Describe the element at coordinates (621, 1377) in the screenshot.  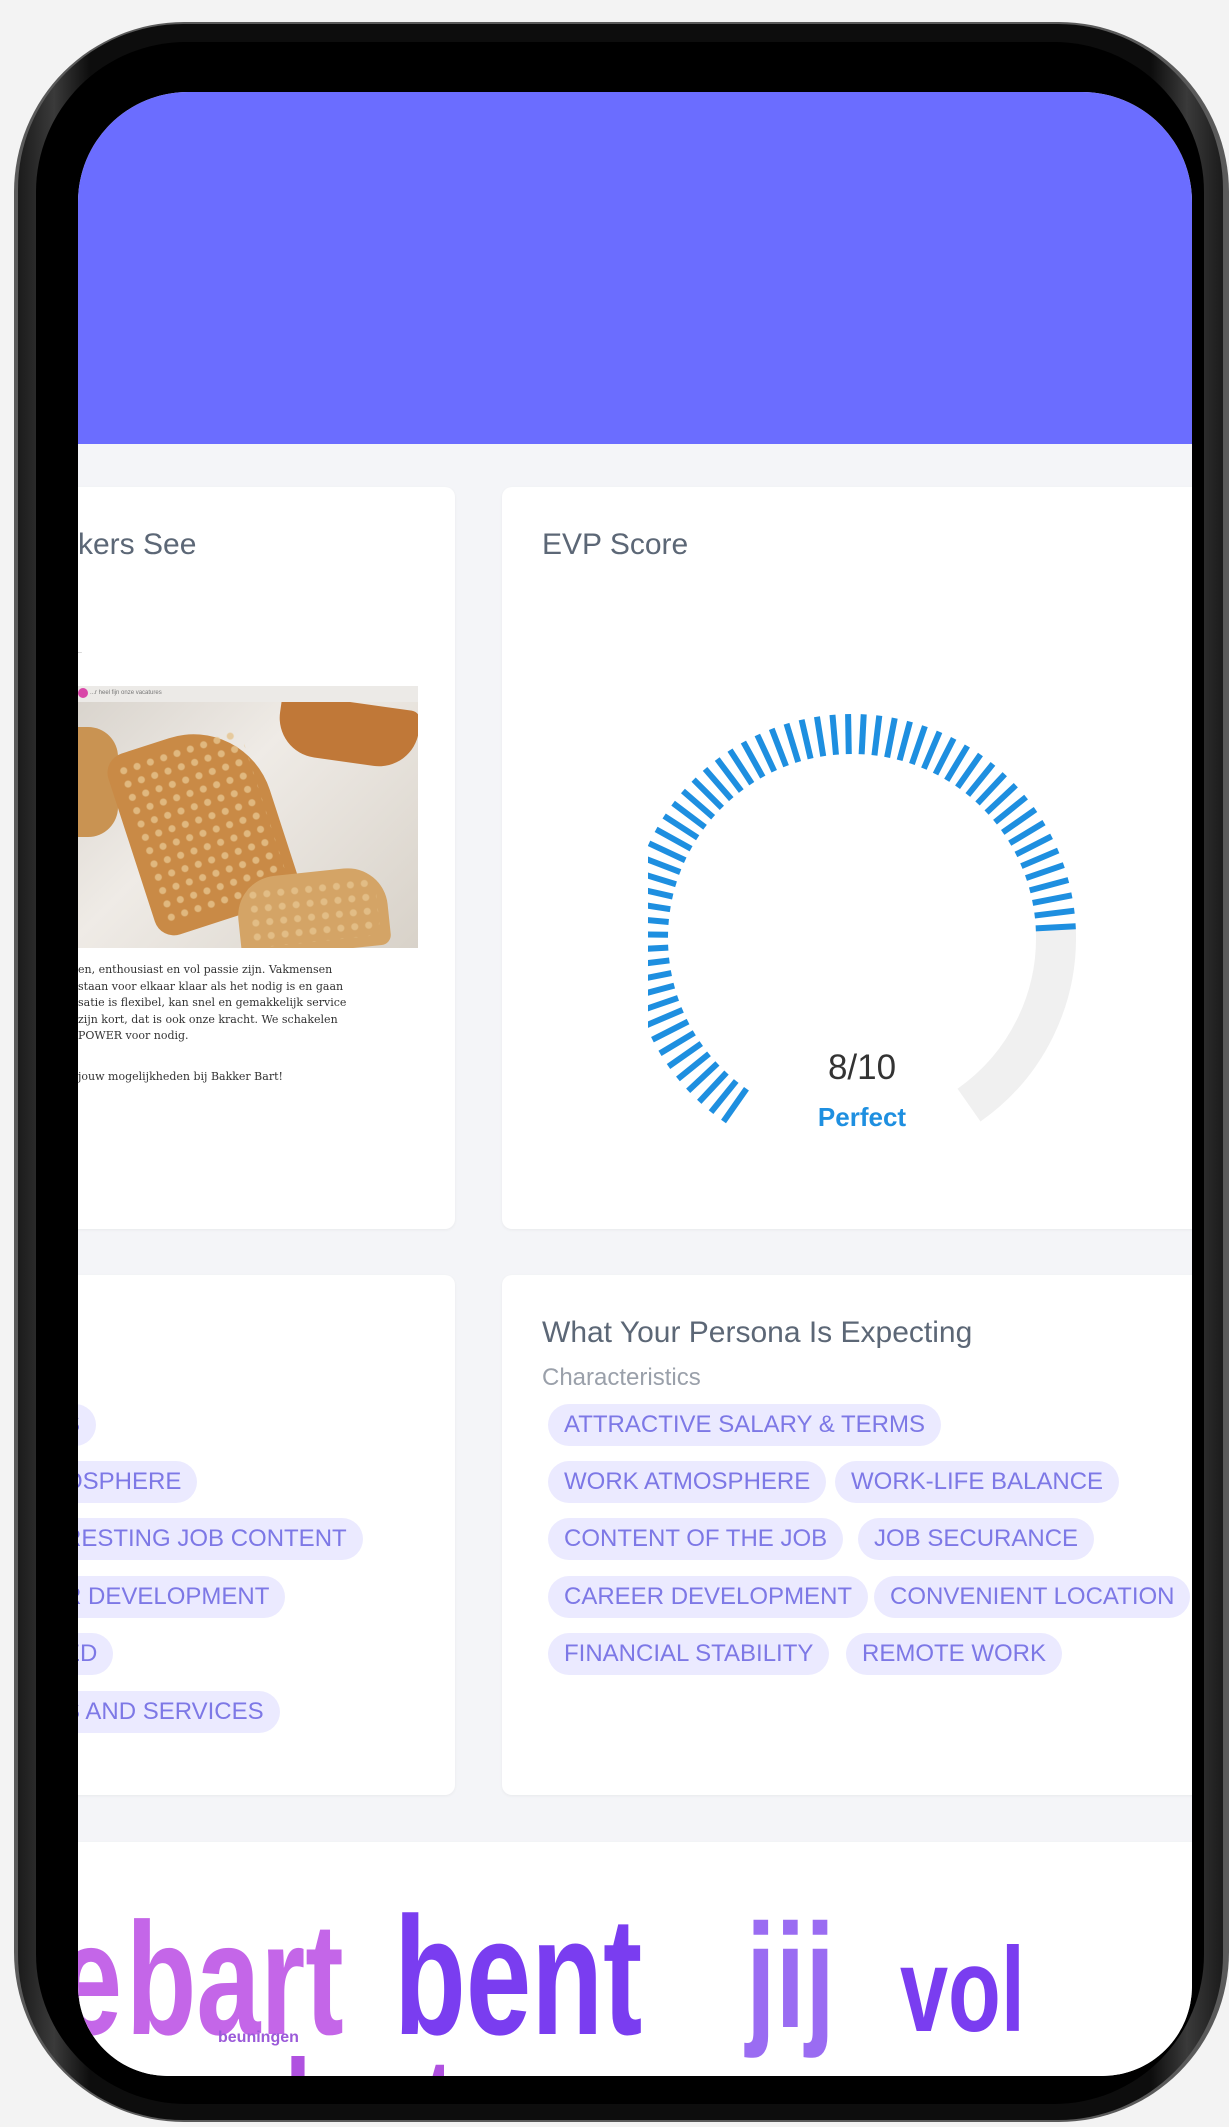
I see `persona-card-subtitle: Characteristics` at that location.